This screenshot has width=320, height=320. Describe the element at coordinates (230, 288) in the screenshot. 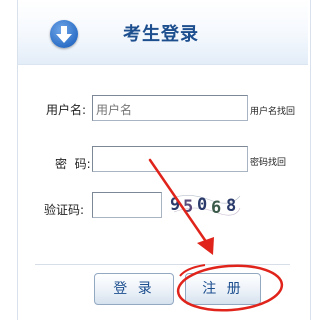

I see `annotation-circle` at that location.